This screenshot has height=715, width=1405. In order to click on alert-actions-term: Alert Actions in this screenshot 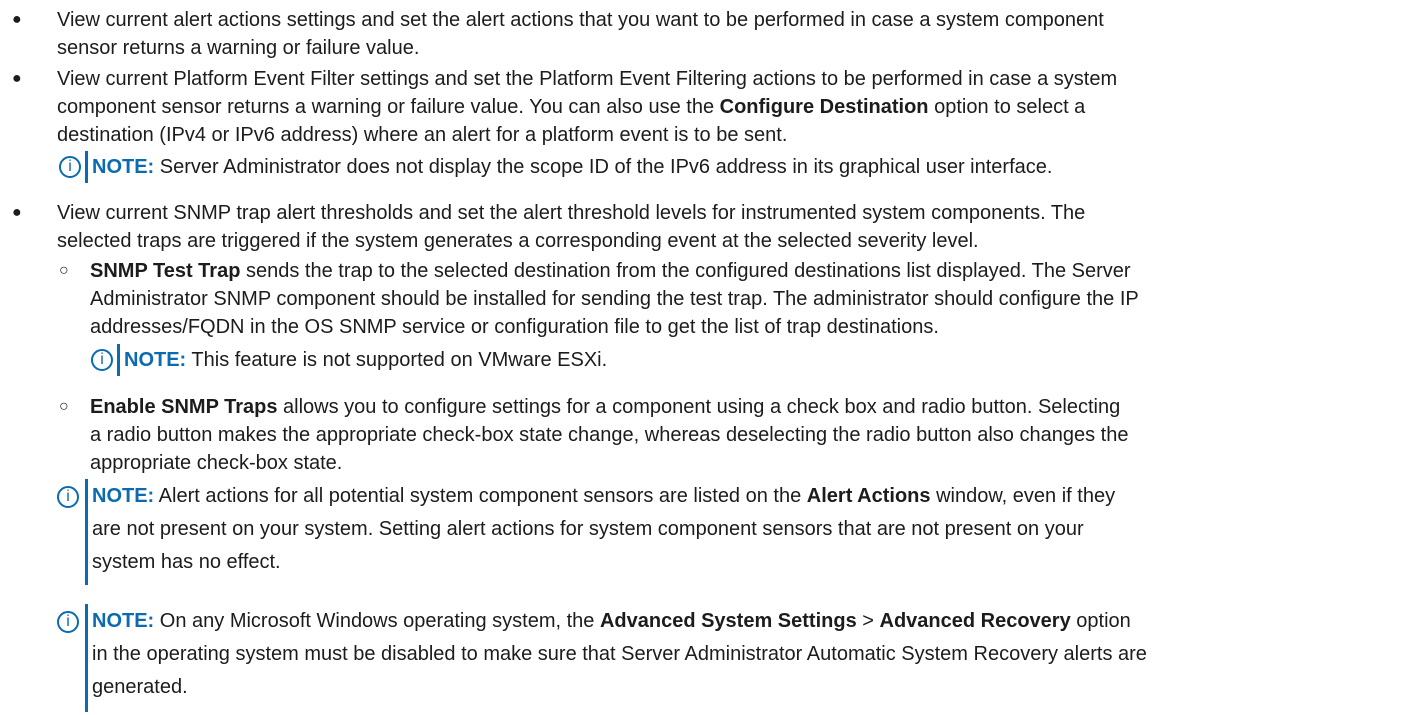, I will do `click(868, 496)`.